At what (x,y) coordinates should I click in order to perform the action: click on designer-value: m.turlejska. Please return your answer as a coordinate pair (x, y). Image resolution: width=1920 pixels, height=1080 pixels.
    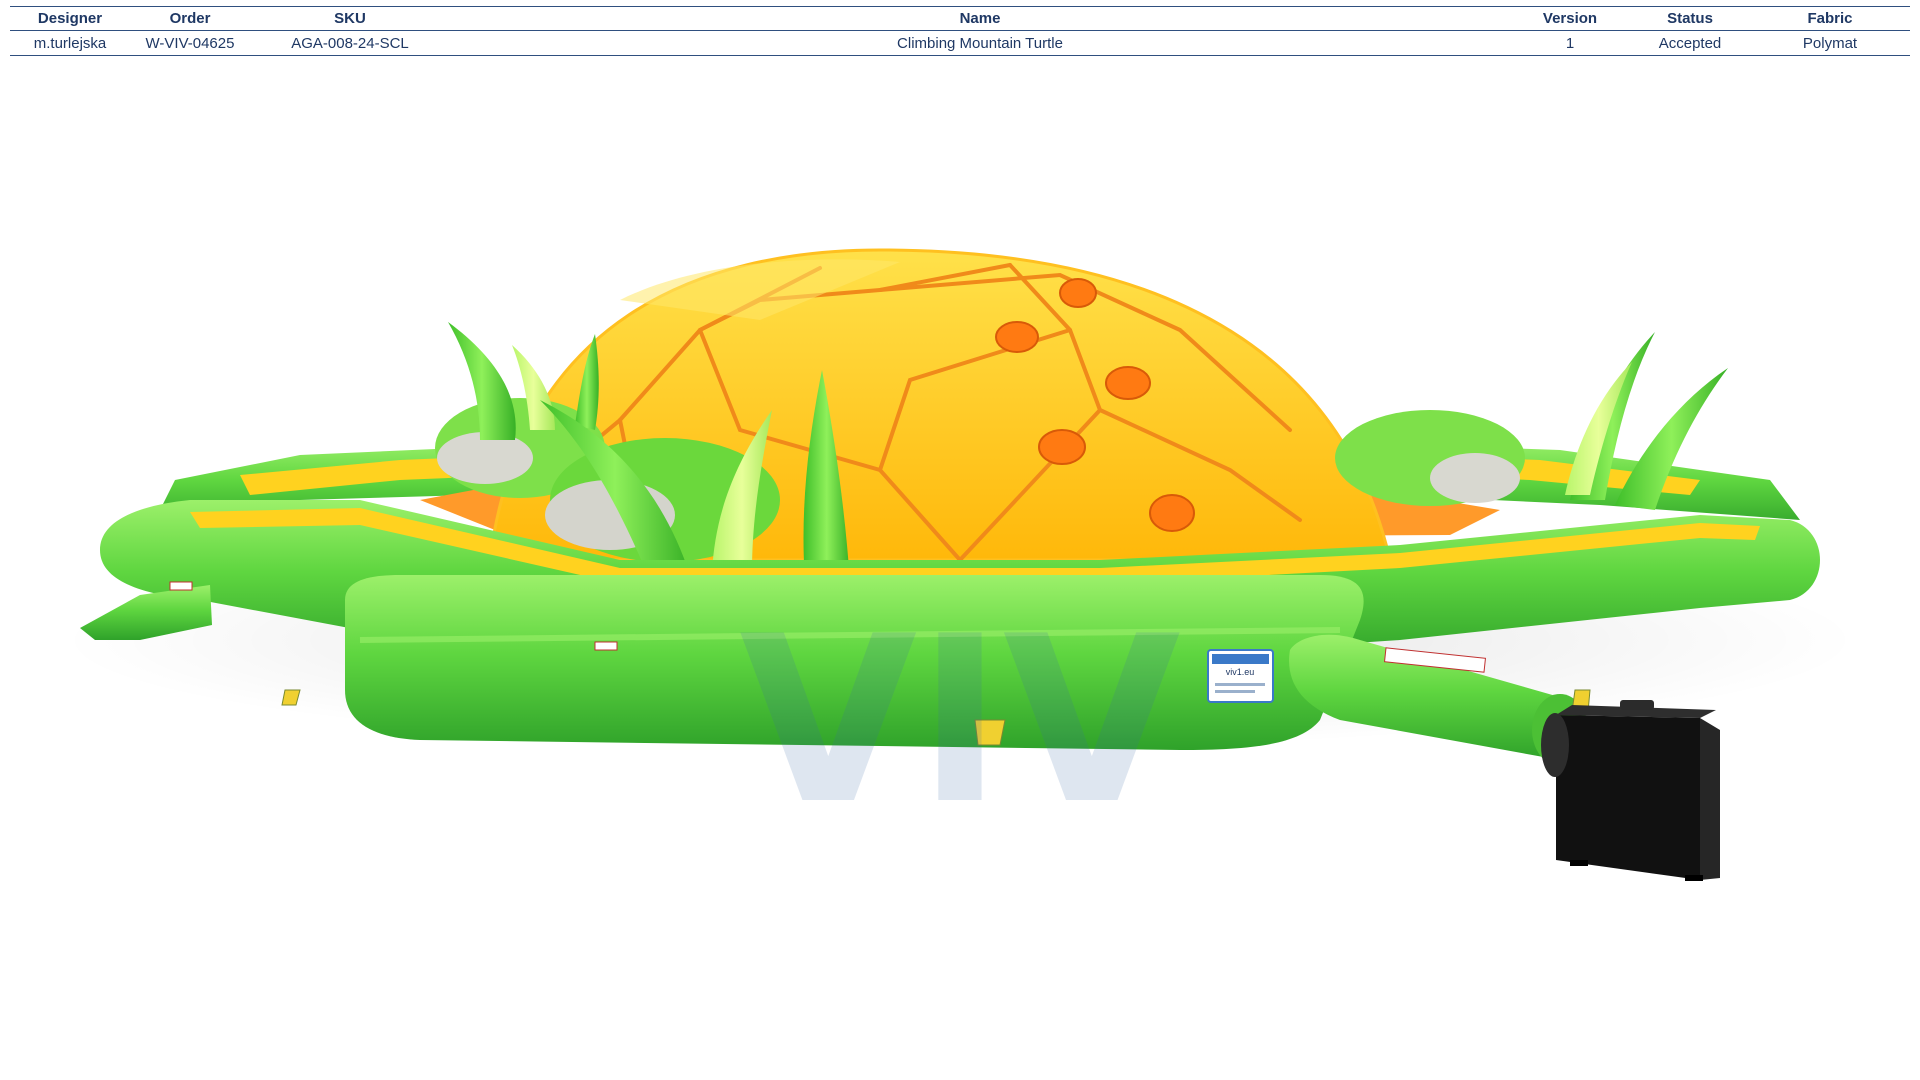
    Looking at the image, I should click on (70, 43).